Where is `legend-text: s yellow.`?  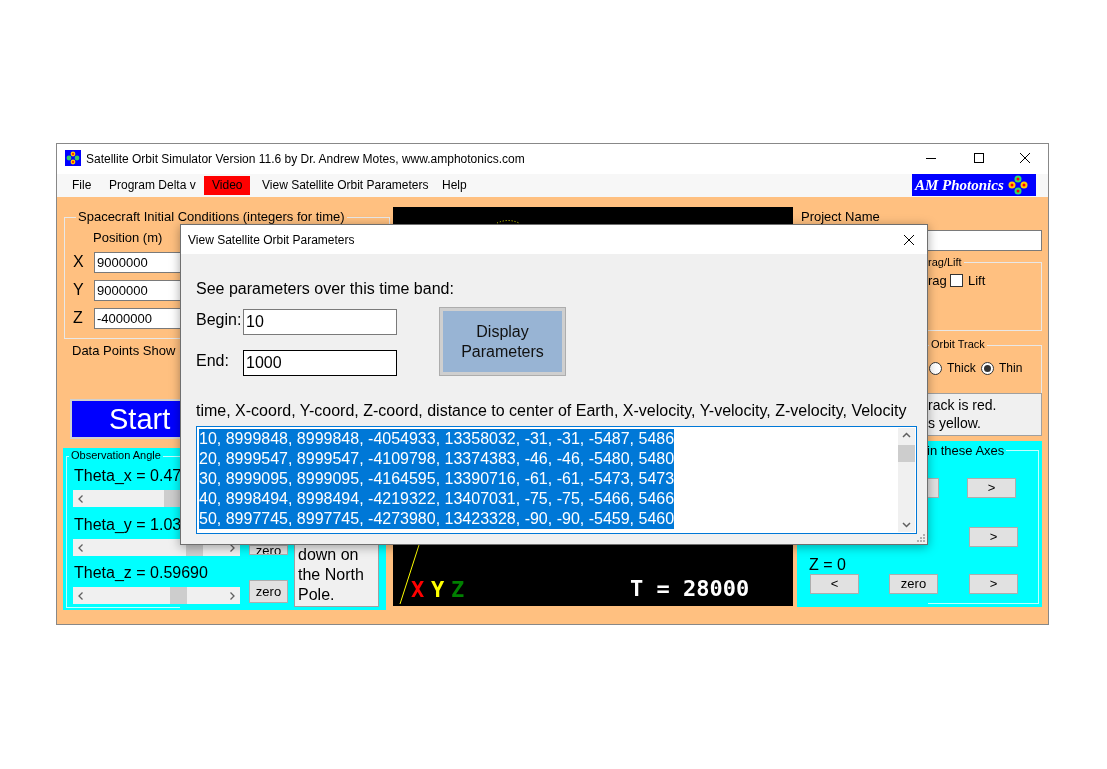
legend-text: s yellow. is located at coordinates (955, 423).